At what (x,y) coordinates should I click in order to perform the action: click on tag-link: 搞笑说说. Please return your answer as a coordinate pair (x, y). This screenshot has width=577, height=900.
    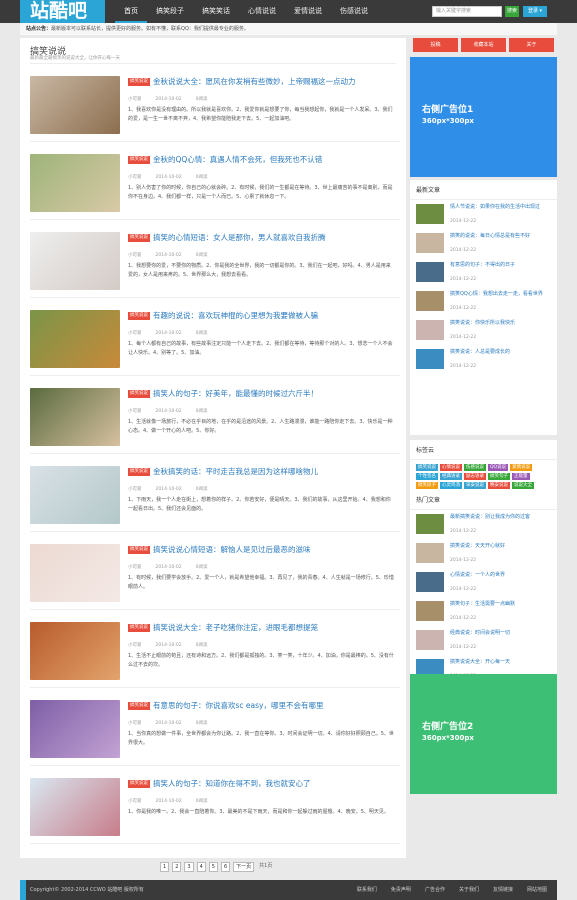
    Looking at the image, I should click on (427, 467).